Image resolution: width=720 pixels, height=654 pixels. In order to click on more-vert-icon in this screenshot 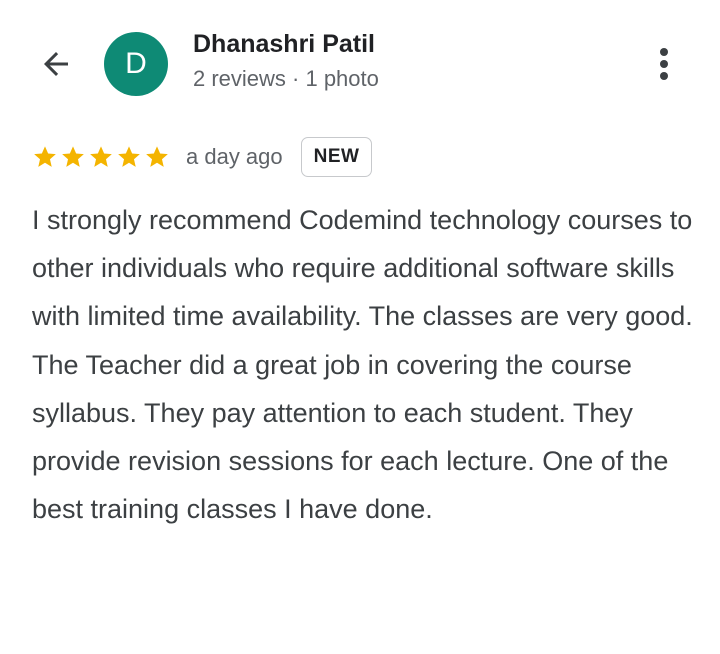, I will do `click(664, 64)`.